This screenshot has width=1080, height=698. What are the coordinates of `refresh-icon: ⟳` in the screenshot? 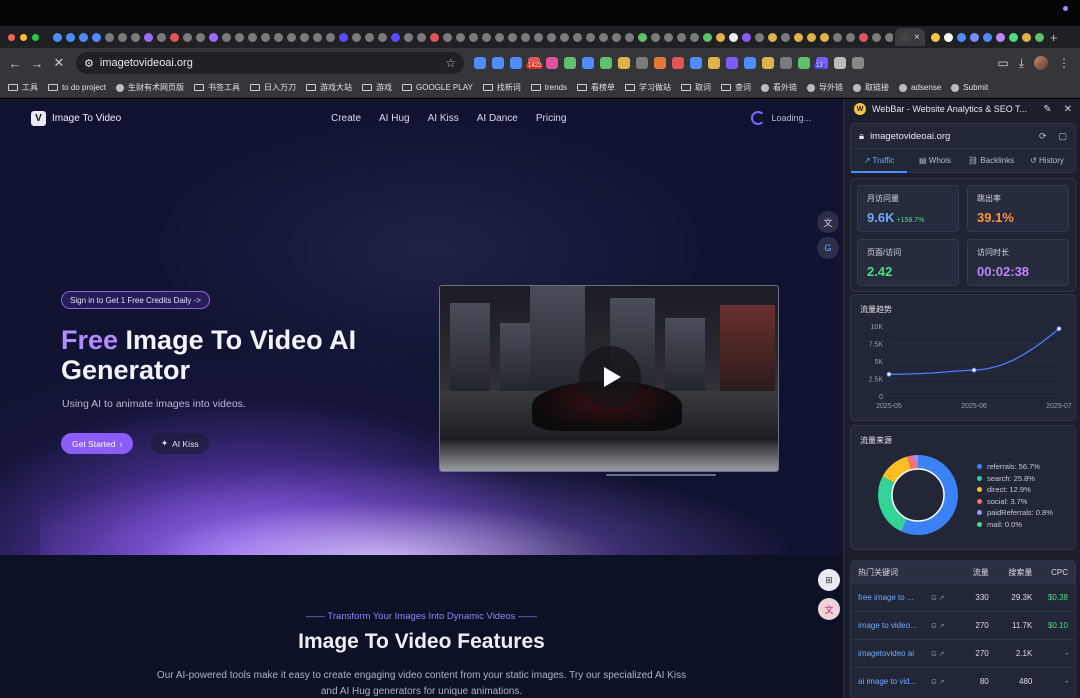 It's located at (1043, 136).